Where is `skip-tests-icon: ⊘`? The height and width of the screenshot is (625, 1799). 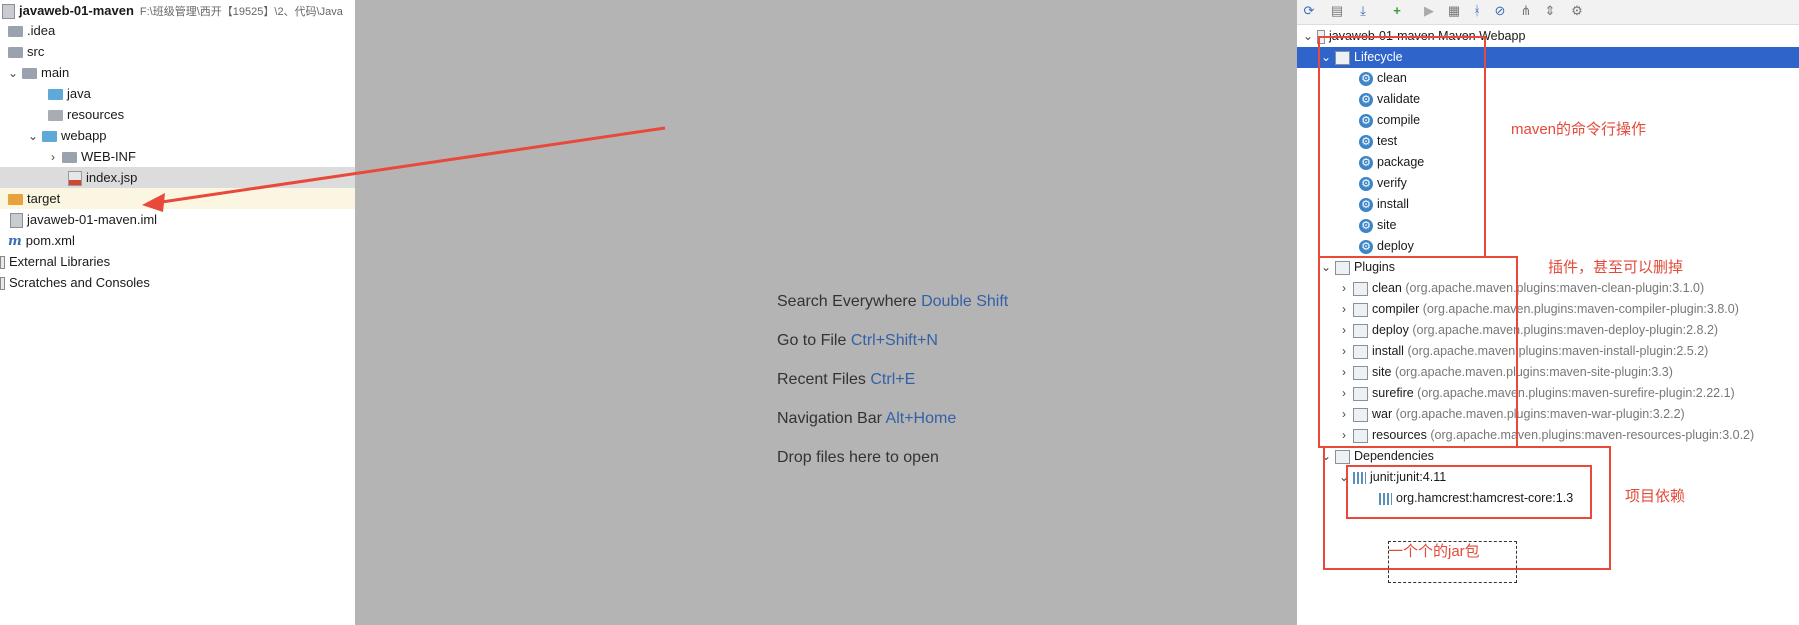 skip-tests-icon: ⊘ is located at coordinates (1500, 11).